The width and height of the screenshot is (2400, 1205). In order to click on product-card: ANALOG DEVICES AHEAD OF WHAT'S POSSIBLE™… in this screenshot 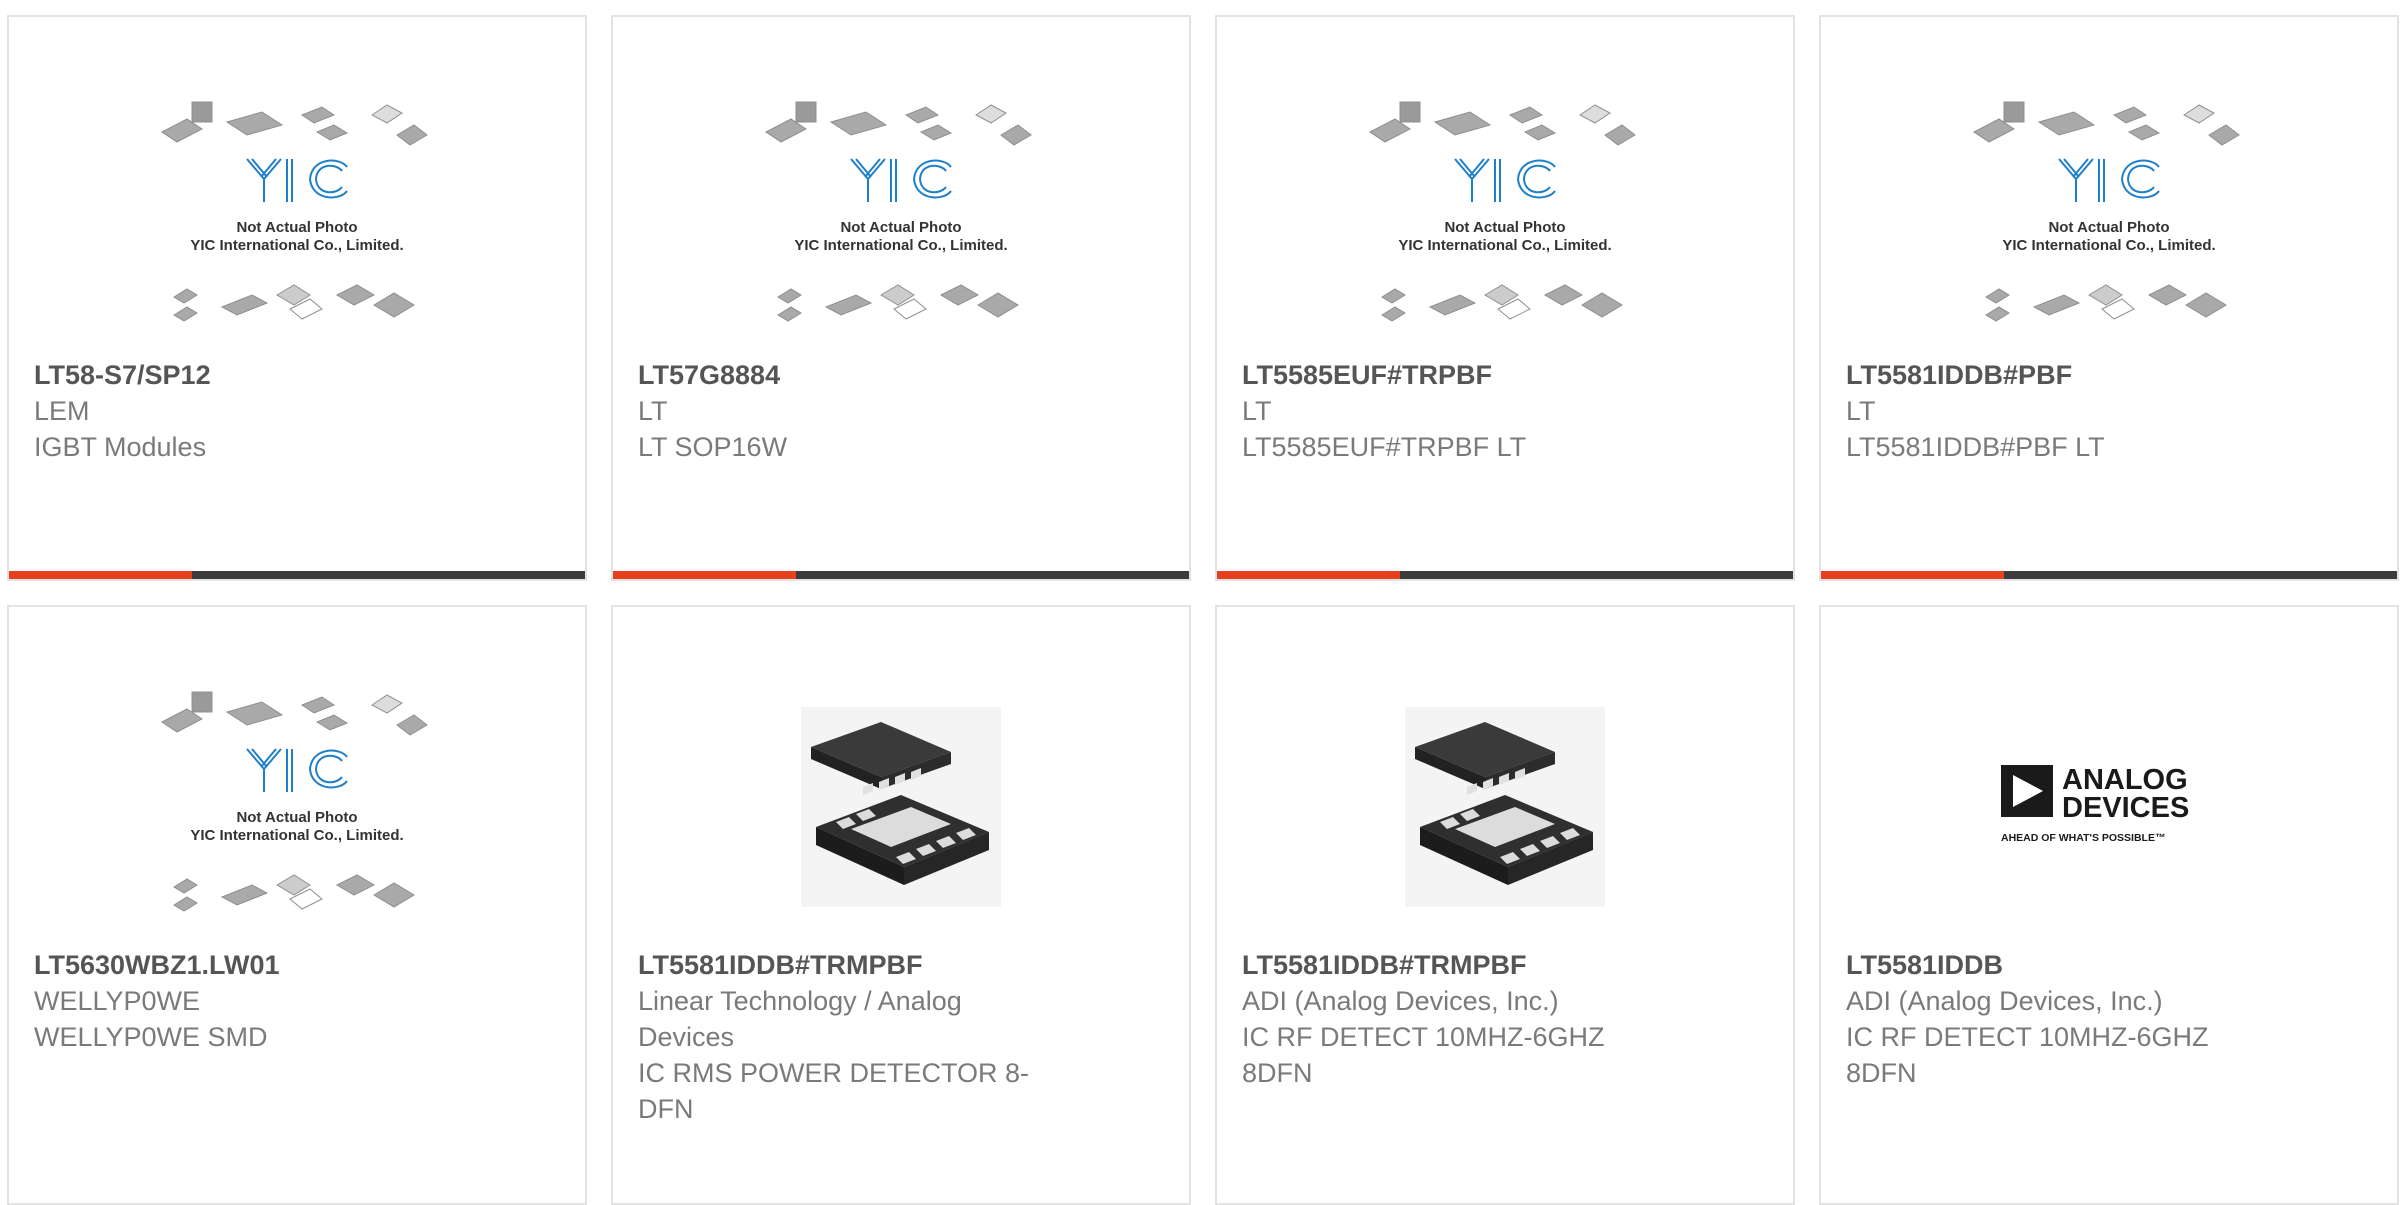, I will do `click(2109, 905)`.